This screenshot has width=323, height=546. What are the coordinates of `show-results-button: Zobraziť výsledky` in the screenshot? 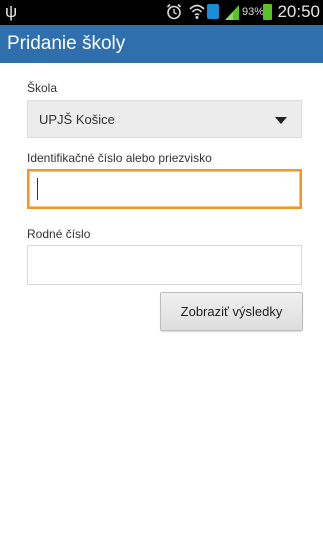 It's located at (231, 311).